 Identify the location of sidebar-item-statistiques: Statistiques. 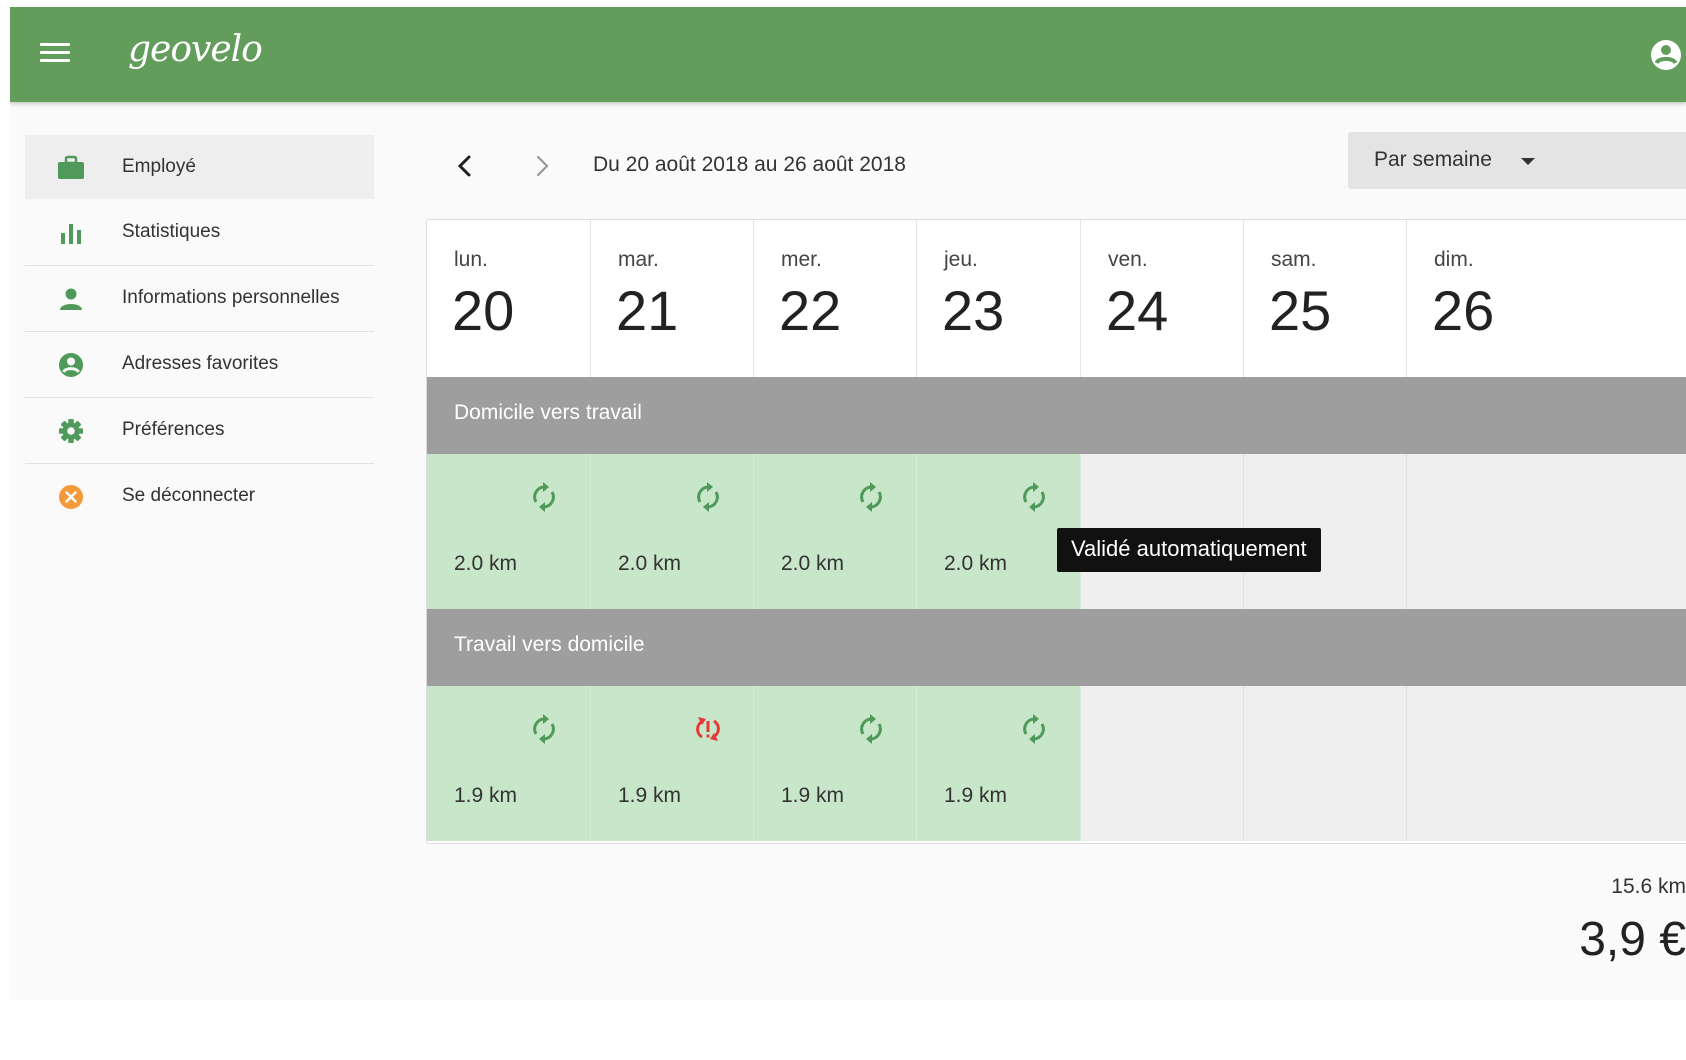
(199, 233).